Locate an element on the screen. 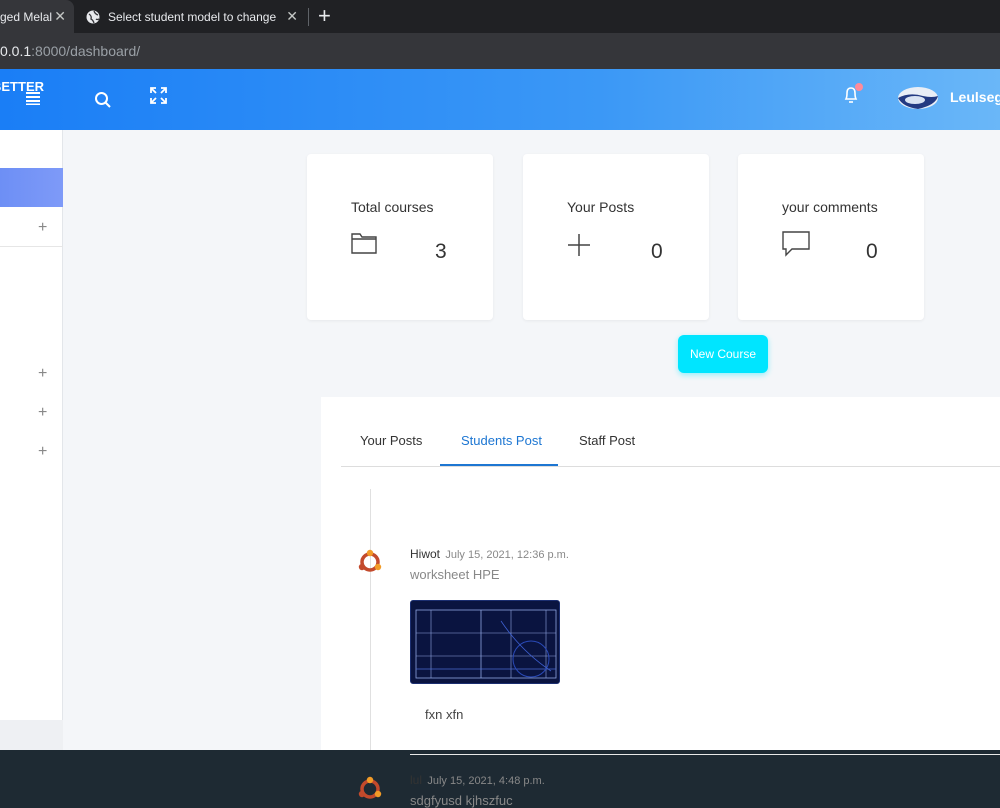  url-text: 0.0.1:8000/dashboard/ is located at coordinates (70, 51).